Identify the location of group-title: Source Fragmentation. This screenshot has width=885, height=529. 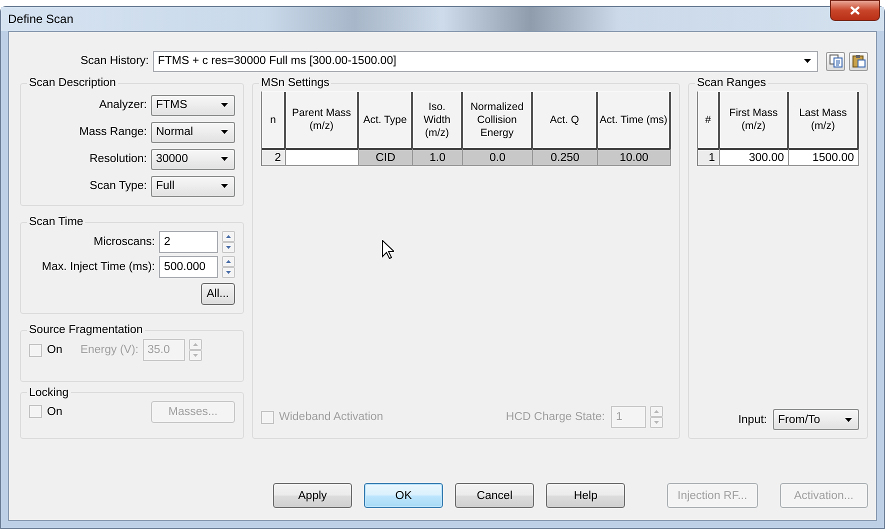
(86, 330).